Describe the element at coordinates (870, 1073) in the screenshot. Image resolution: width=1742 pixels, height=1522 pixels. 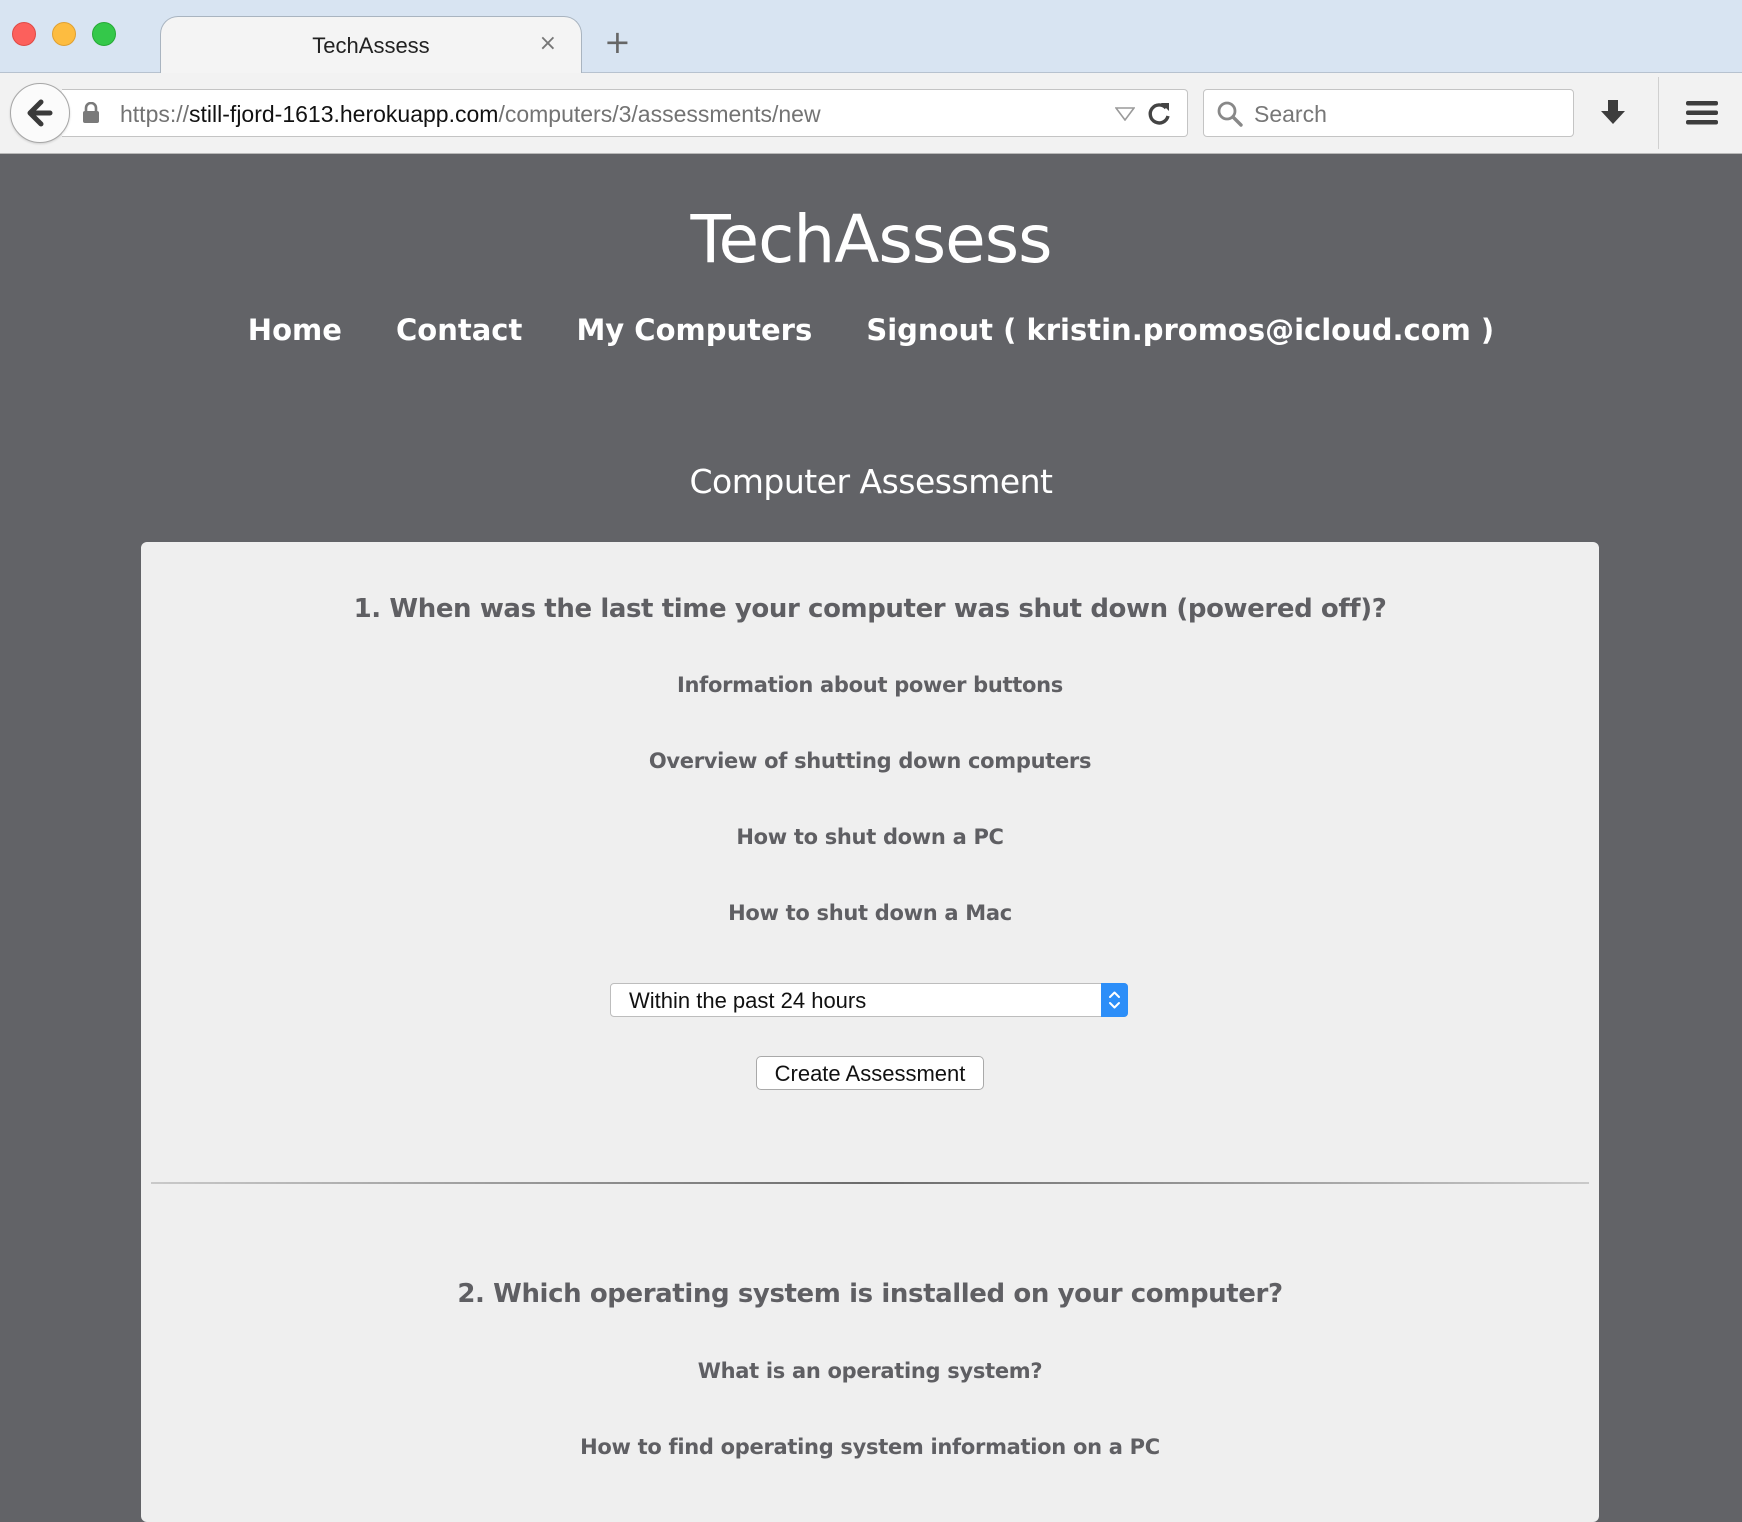
I see `create-assessment-button: Create Assessment` at that location.